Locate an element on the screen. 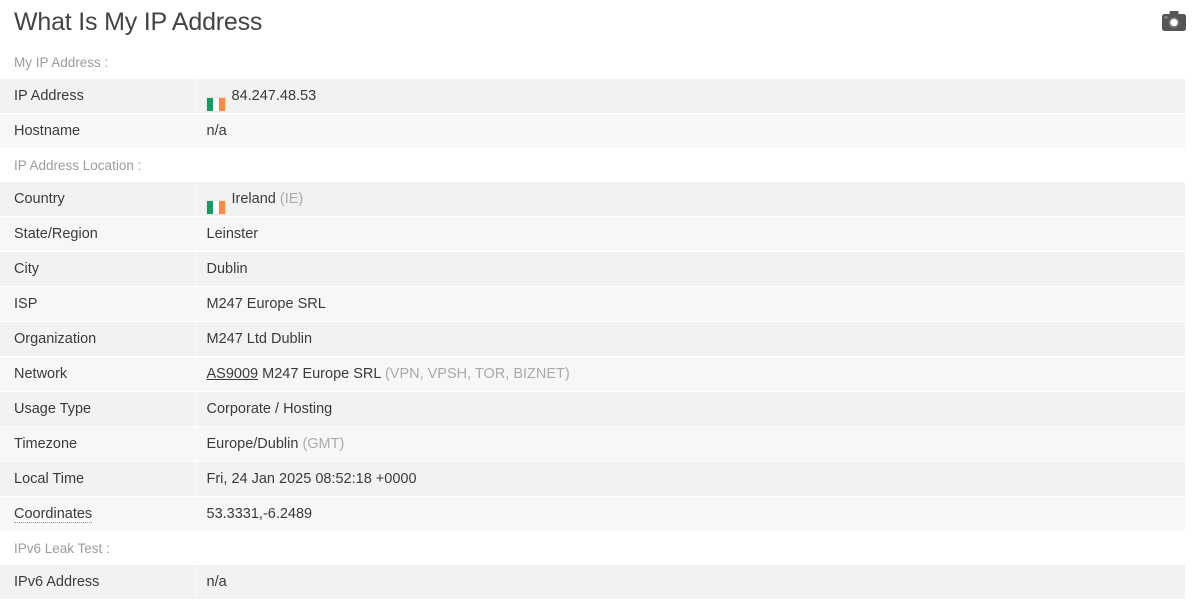 This screenshot has width=1200, height=600. row-label: Timezone is located at coordinates (97, 444).